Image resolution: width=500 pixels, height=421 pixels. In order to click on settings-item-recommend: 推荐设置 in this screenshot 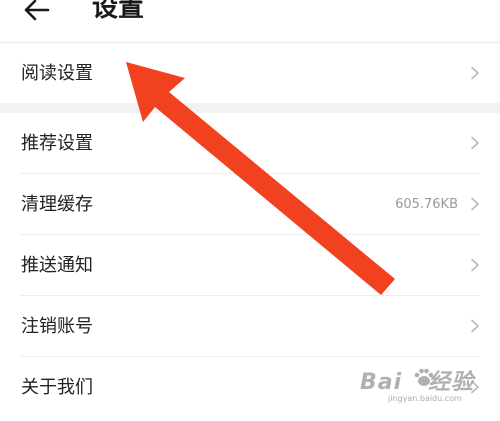, I will do `click(250, 143)`.